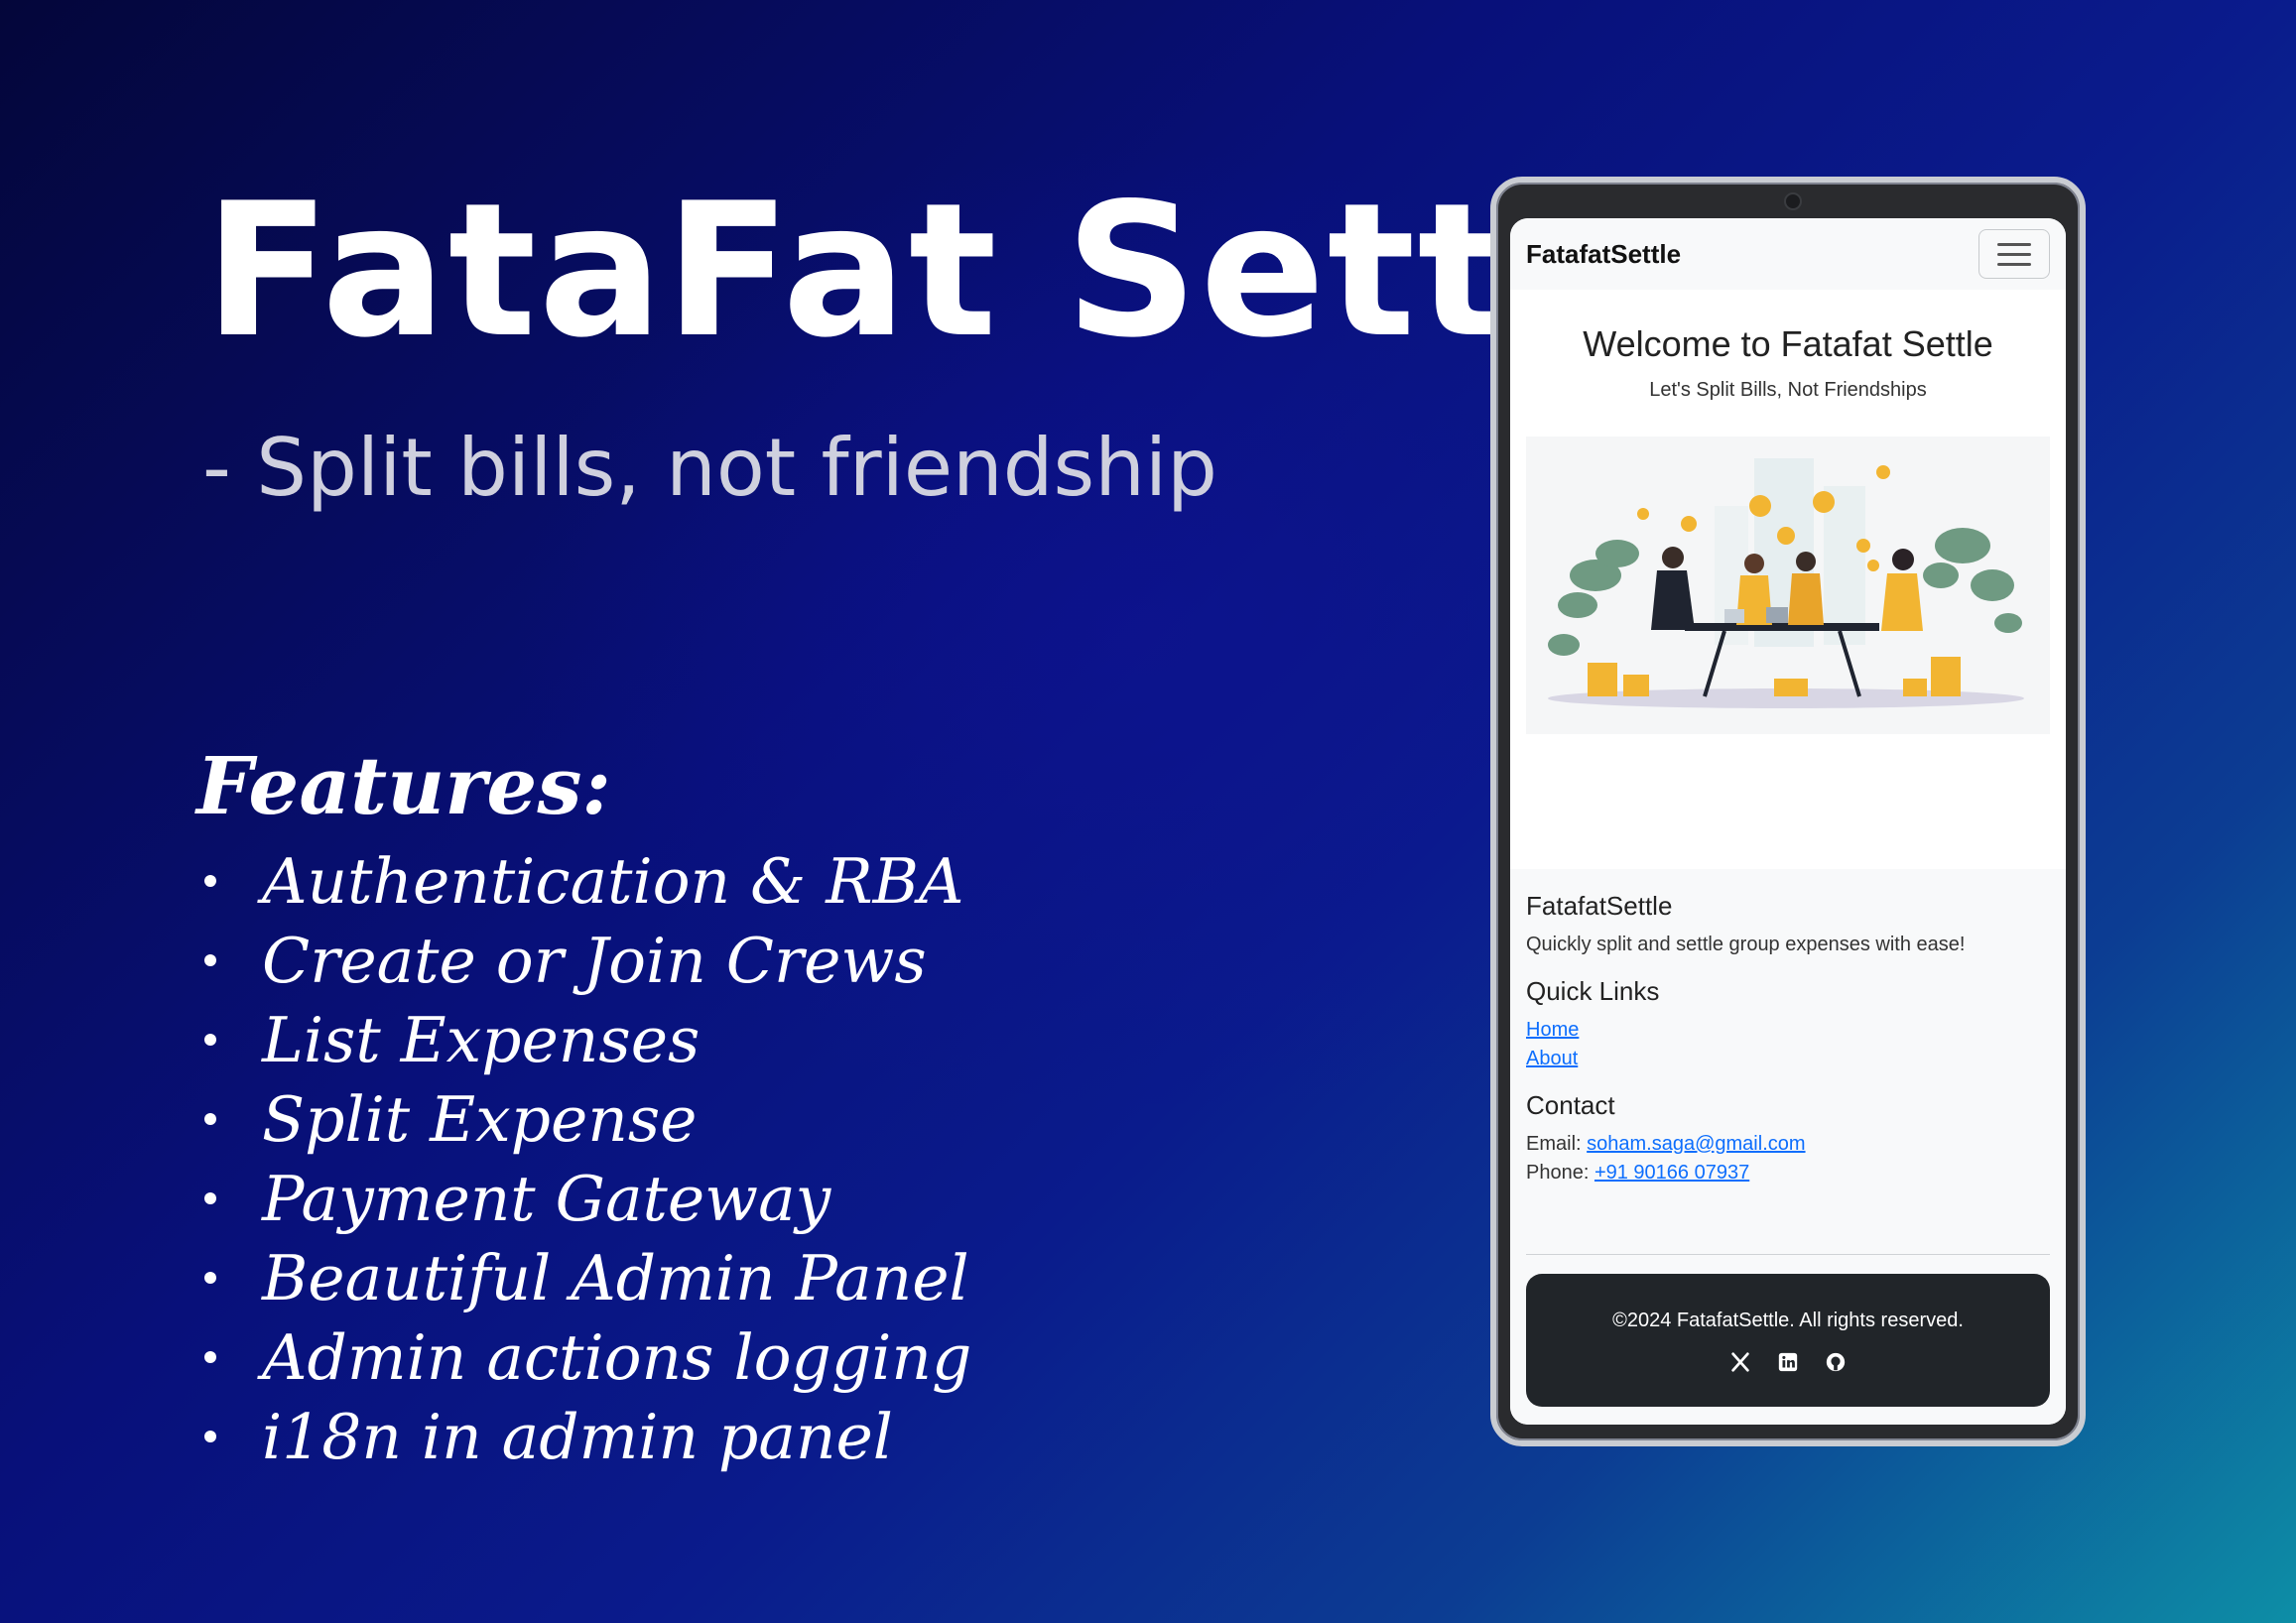 This screenshot has height=1623, width=2296. Describe the element at coordinates (1740, 1362) in the screenshot. I see `x-icon` at that location.